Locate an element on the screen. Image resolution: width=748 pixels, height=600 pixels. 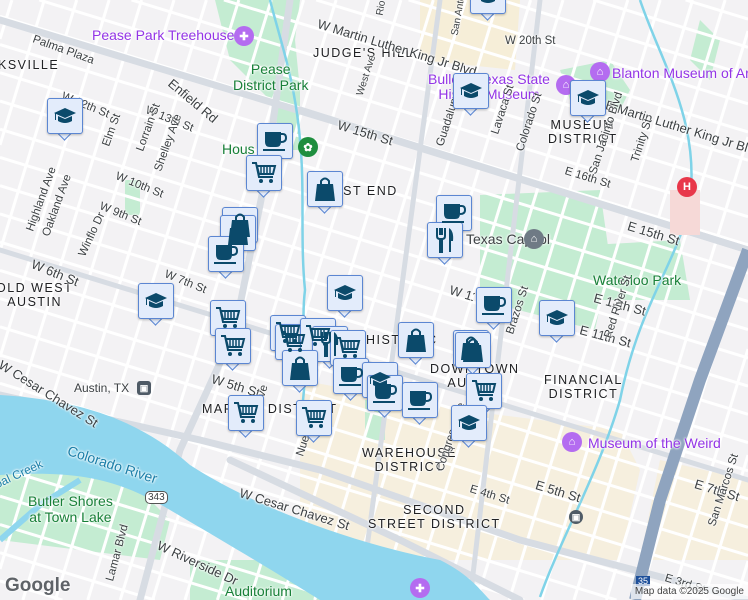
park-waterloo: Waterloo Park is located at coordinates (637, 280).